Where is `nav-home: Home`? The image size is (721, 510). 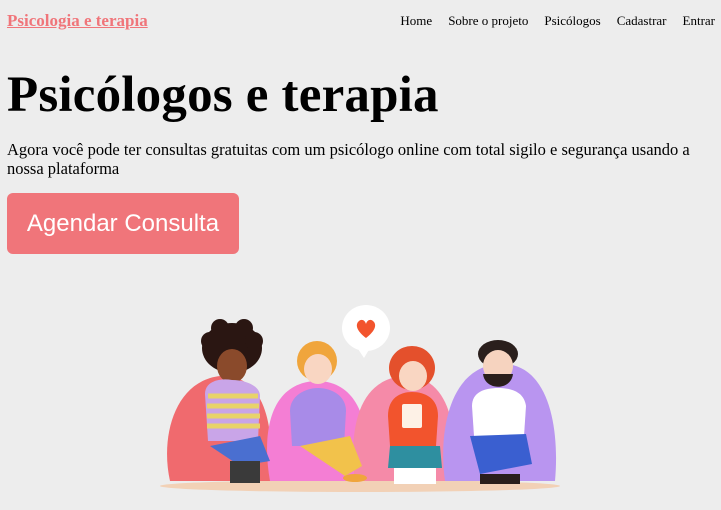 nav-home: Home is located at coordinates (416, 21).